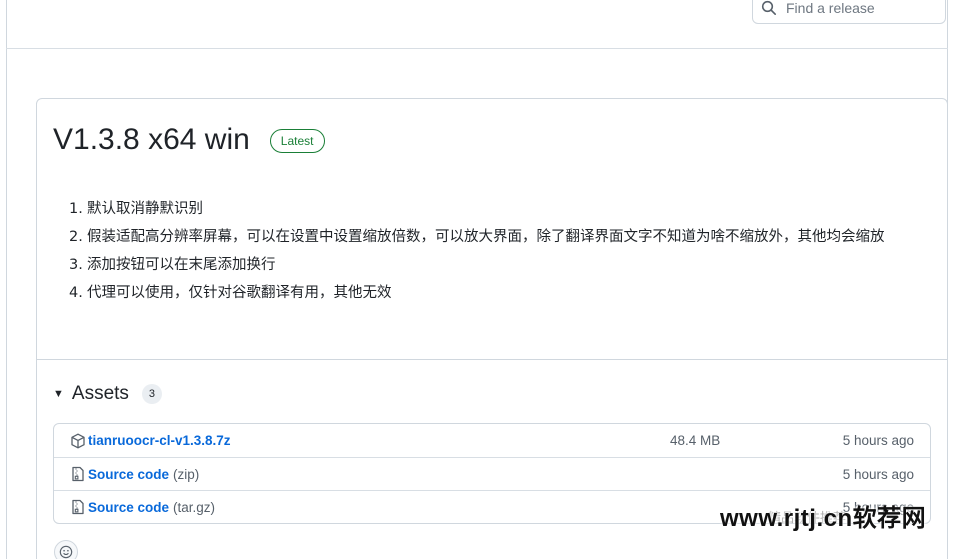  What do you see at coordinates (297, 141) in the screenshot?
I see `latest-badge: Latest` at bounding box center [297, 141].